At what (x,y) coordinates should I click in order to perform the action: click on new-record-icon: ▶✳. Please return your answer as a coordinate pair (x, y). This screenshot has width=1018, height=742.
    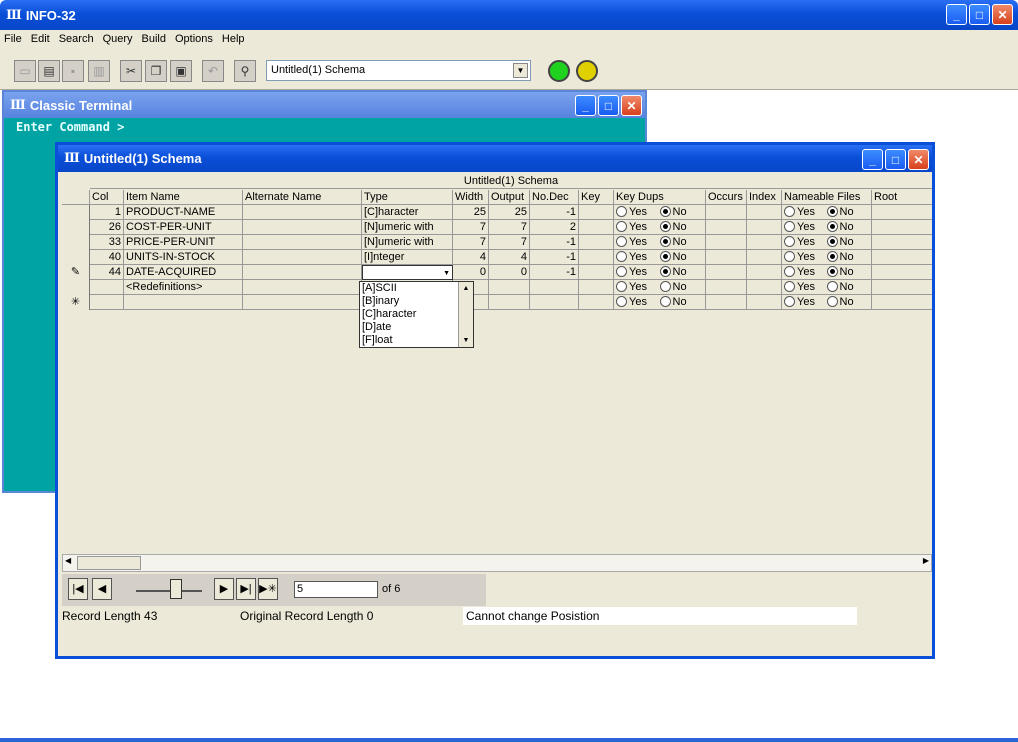
    Looking at the image, I should click on (268, 589).